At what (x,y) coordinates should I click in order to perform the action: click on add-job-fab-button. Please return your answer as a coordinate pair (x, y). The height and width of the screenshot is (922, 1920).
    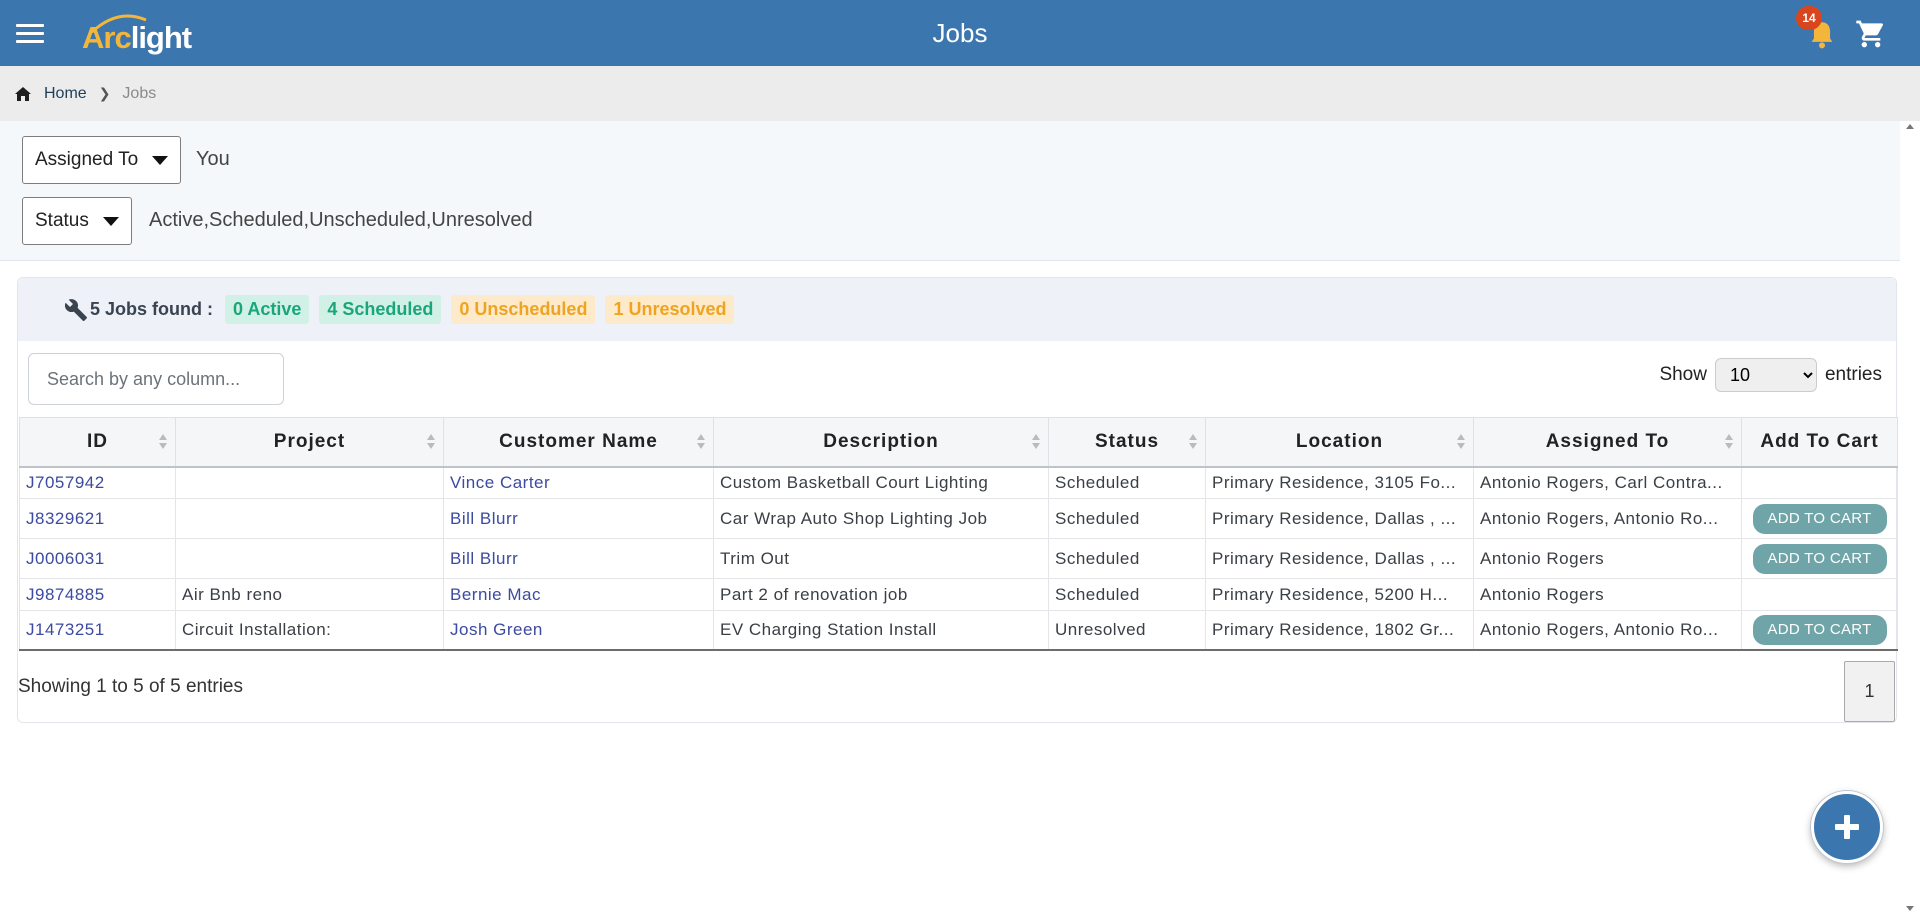
    Looking at the image, I should click on (1847, 827).